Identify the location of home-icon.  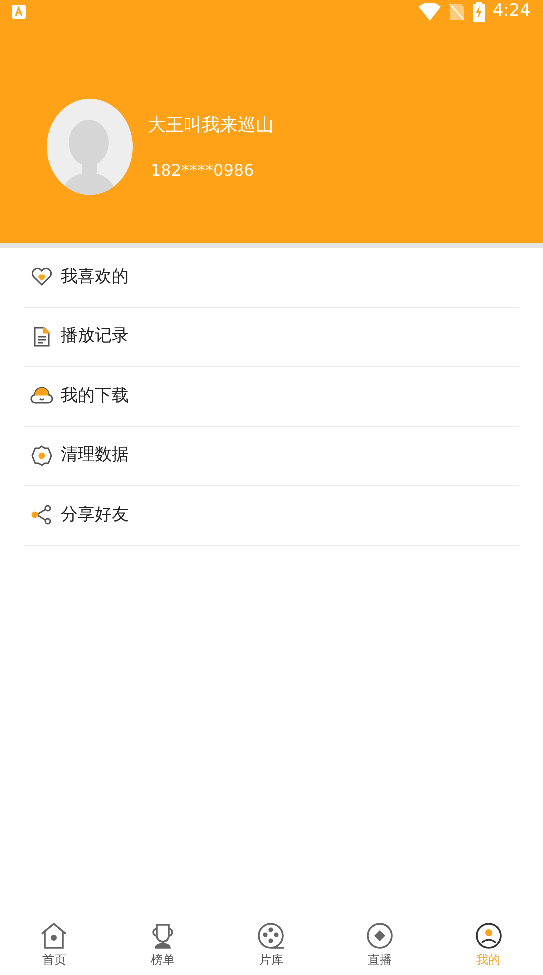
(54, 936).